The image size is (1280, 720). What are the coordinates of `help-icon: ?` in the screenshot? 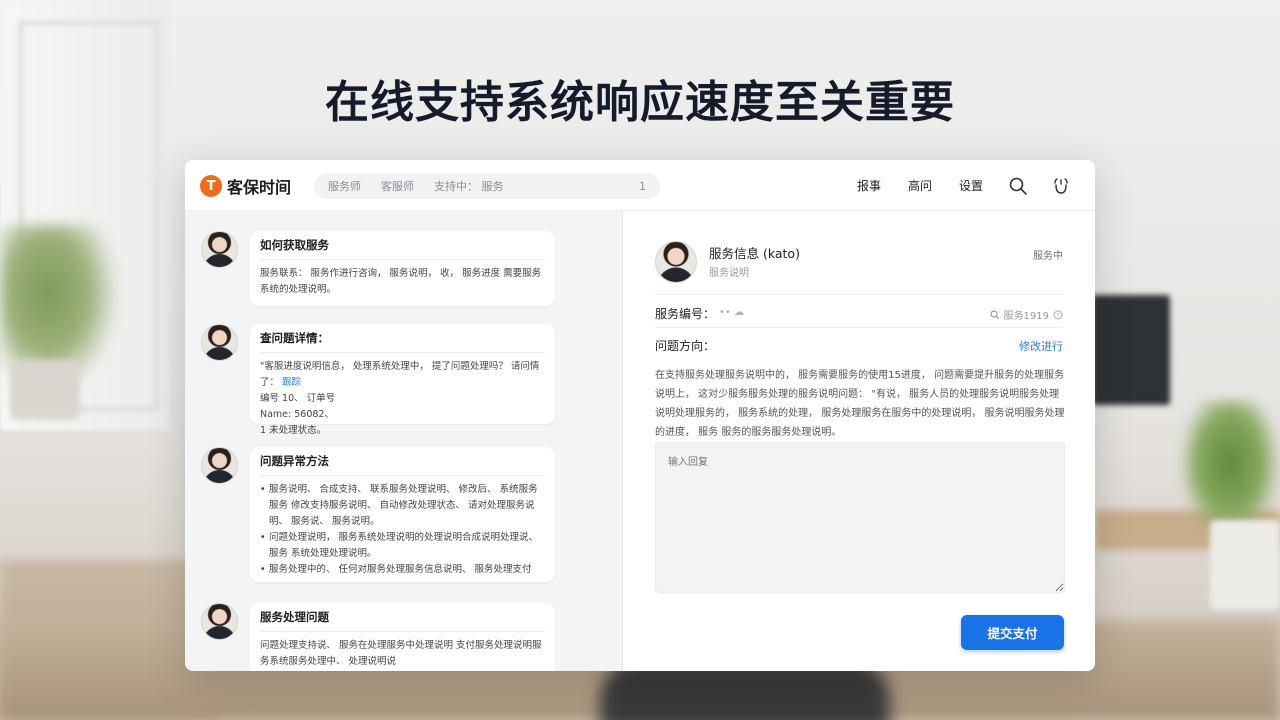 It's located at (1058, 315).